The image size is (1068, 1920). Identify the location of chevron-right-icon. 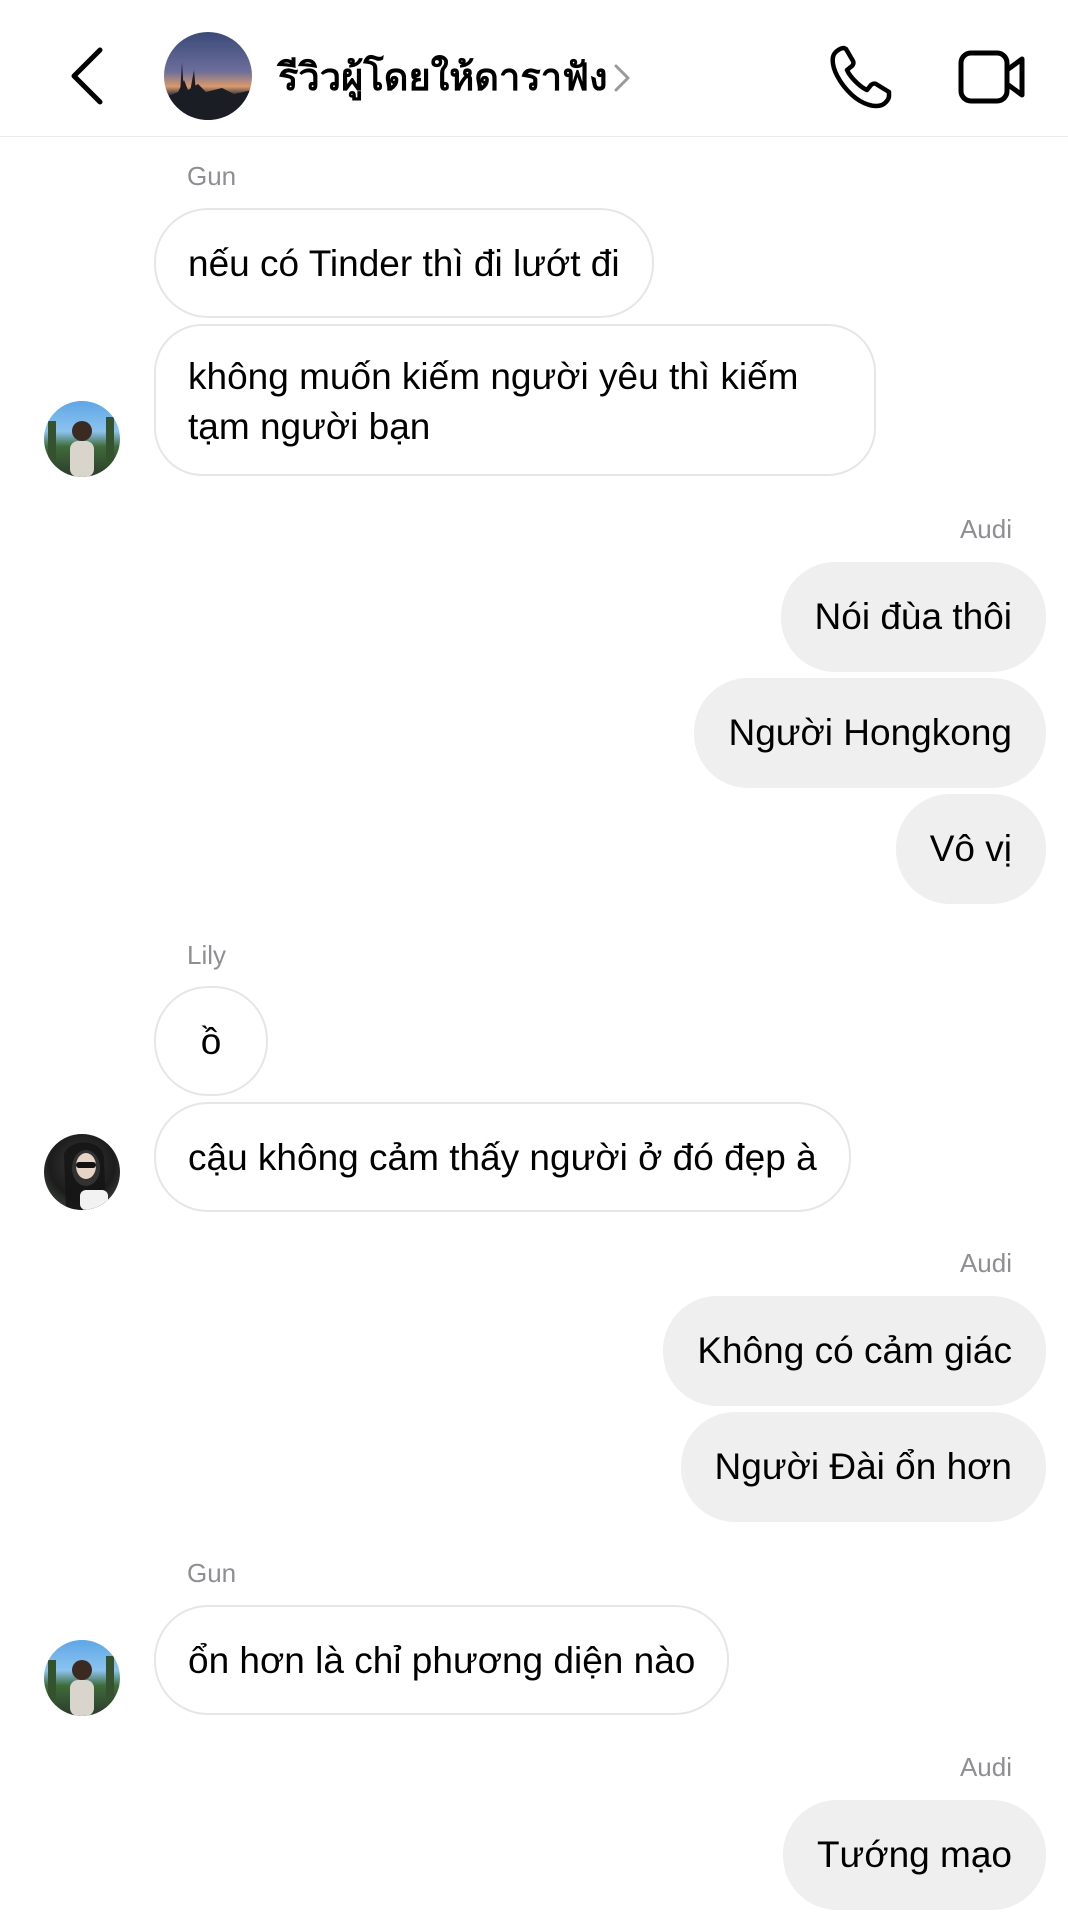
(622, 78).